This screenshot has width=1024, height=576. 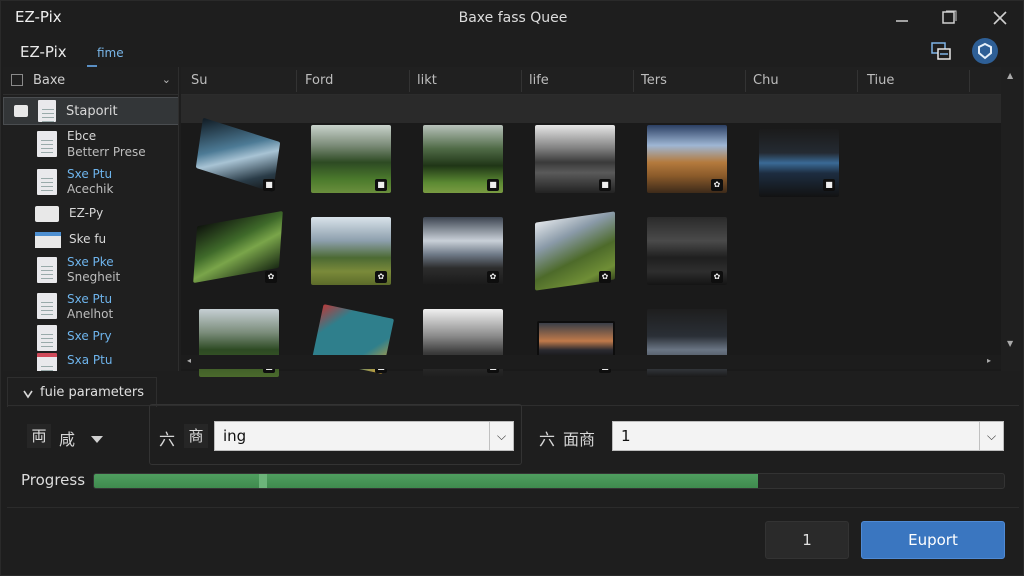 I want to click on format-glyph: 商, so click(x=196, y=436).